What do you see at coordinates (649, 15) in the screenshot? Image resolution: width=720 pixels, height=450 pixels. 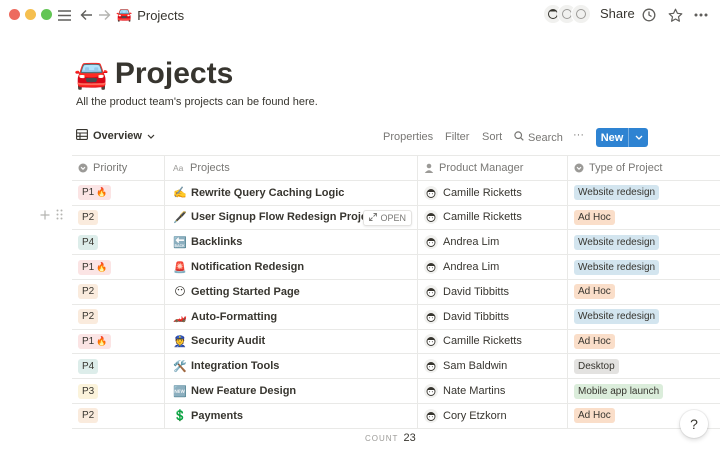 I see `history-clock-icon` at bounding box center [649, 15].